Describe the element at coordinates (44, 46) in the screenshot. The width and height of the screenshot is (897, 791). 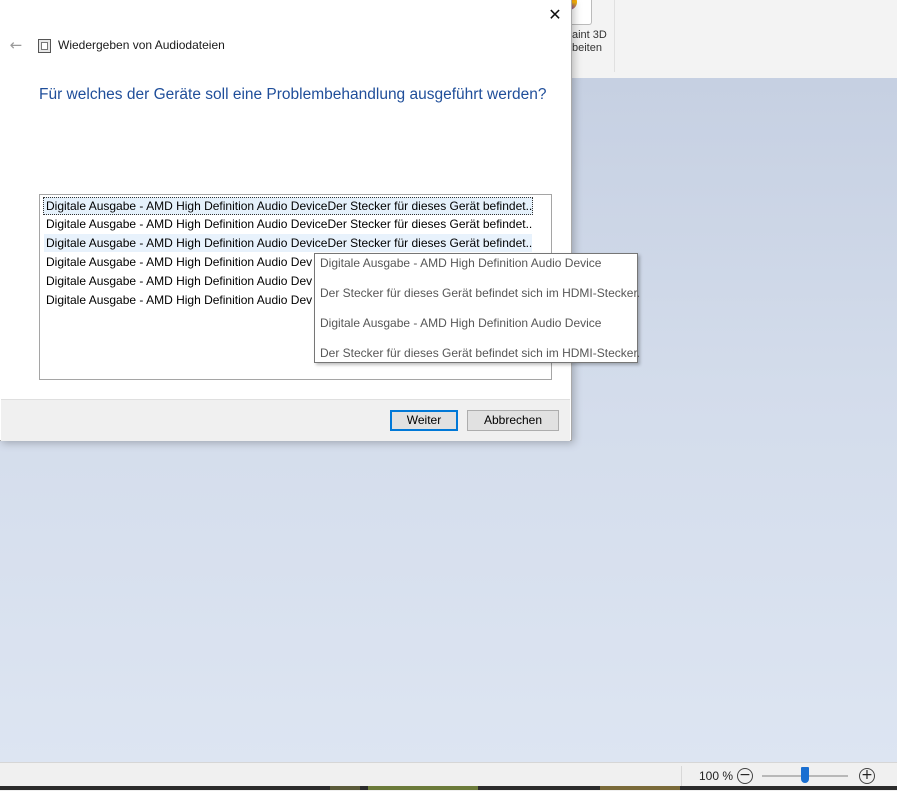
I see `troubleshooter-icon` at that location.